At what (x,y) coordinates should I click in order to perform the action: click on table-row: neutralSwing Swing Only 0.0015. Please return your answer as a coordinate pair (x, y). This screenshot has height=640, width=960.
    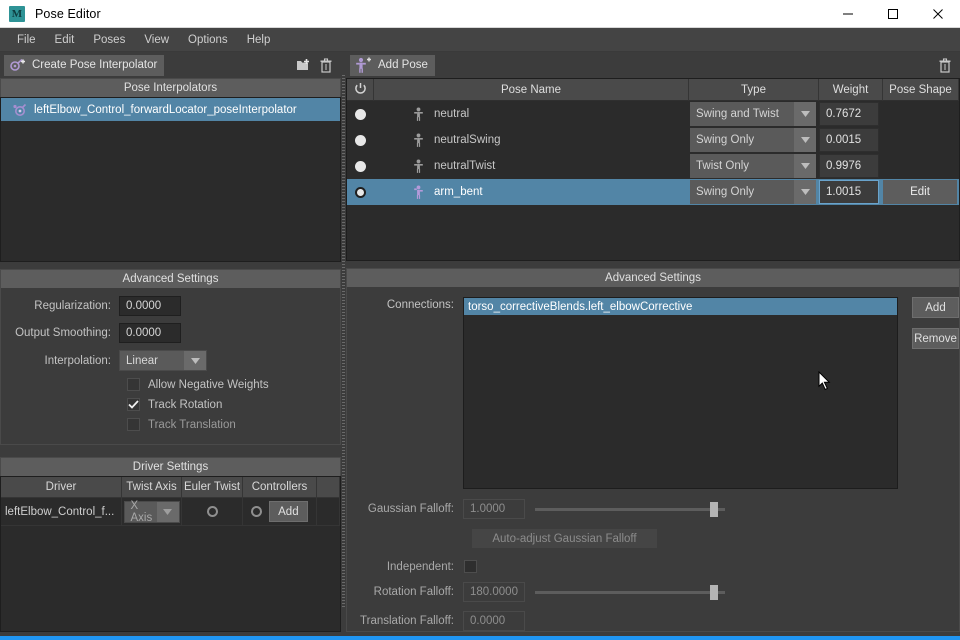
    Looking at the image, I should click on (653, 140).